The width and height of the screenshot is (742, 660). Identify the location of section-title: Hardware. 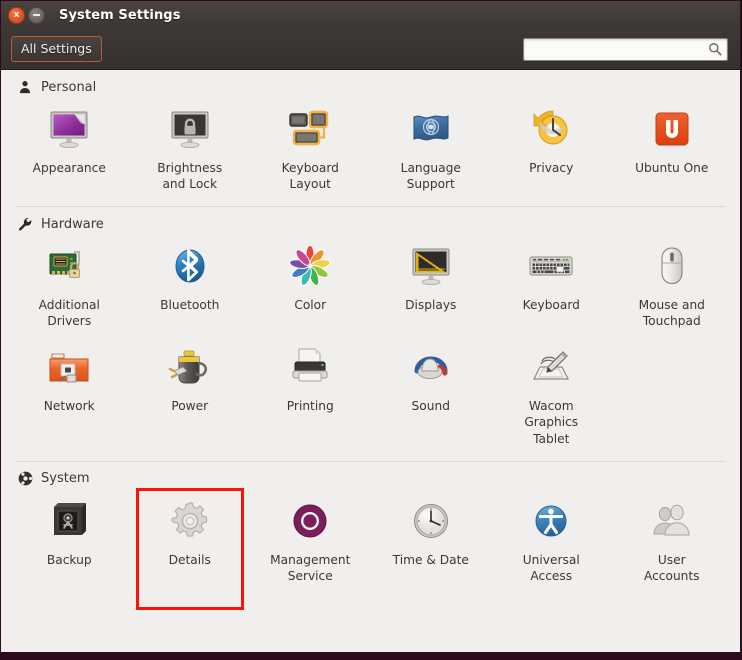
(72, 224).